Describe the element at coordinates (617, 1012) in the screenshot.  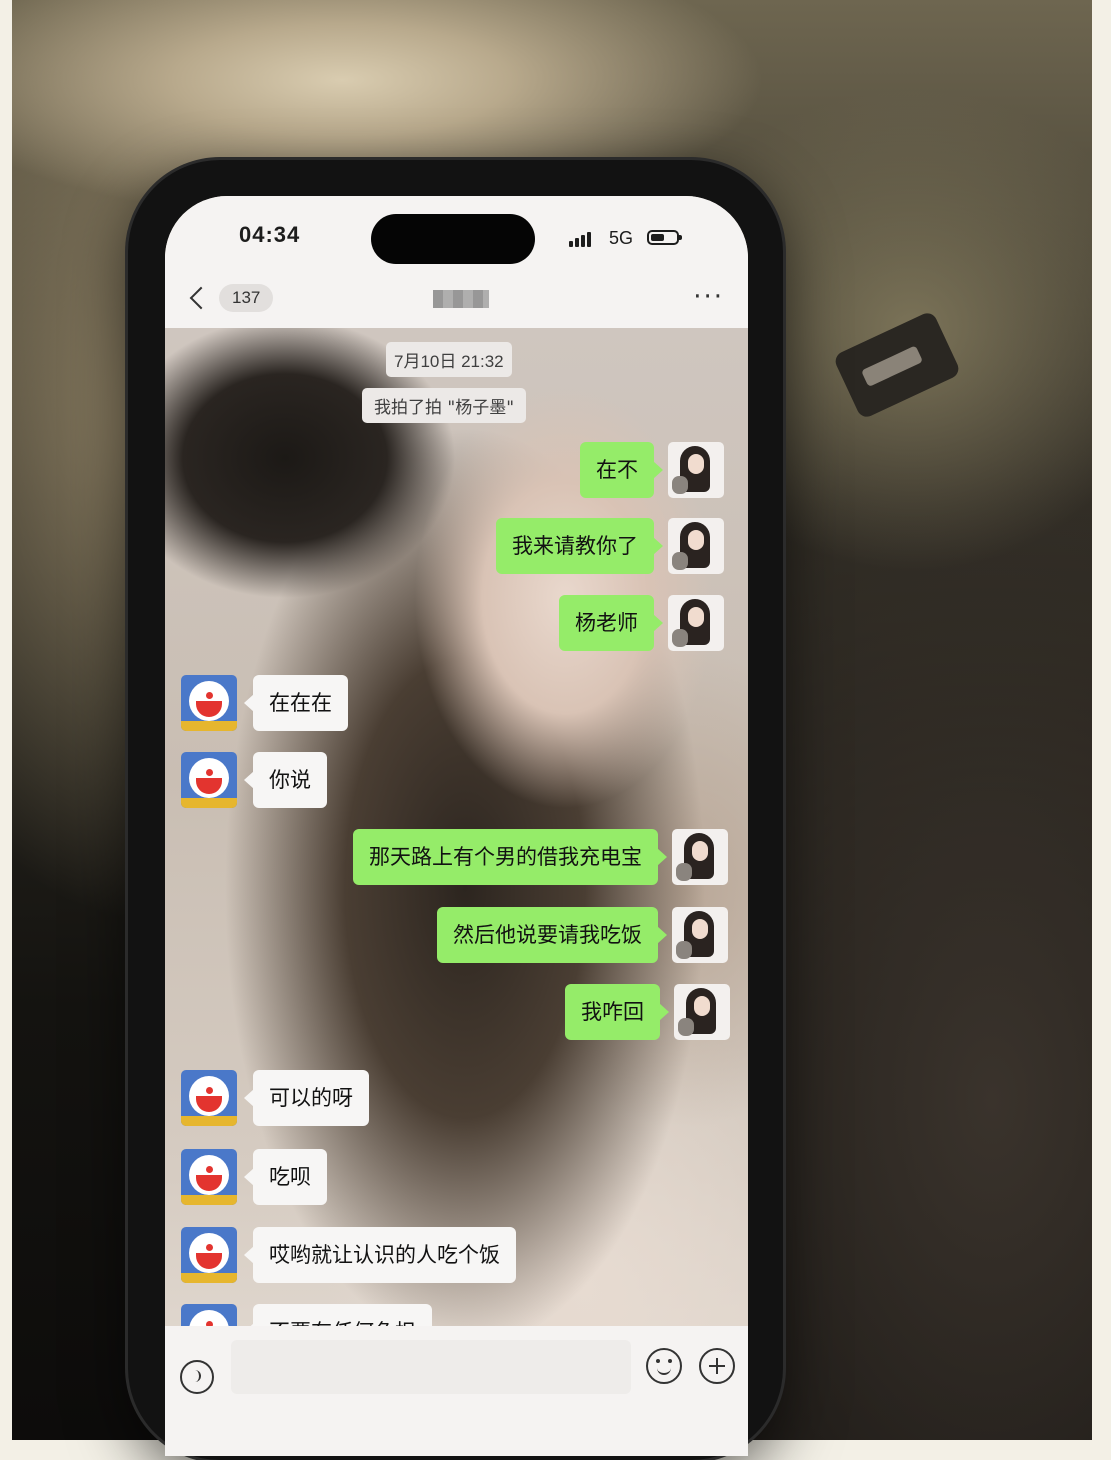
I see `outgoing-message-bubble: 我咋回` at that location.